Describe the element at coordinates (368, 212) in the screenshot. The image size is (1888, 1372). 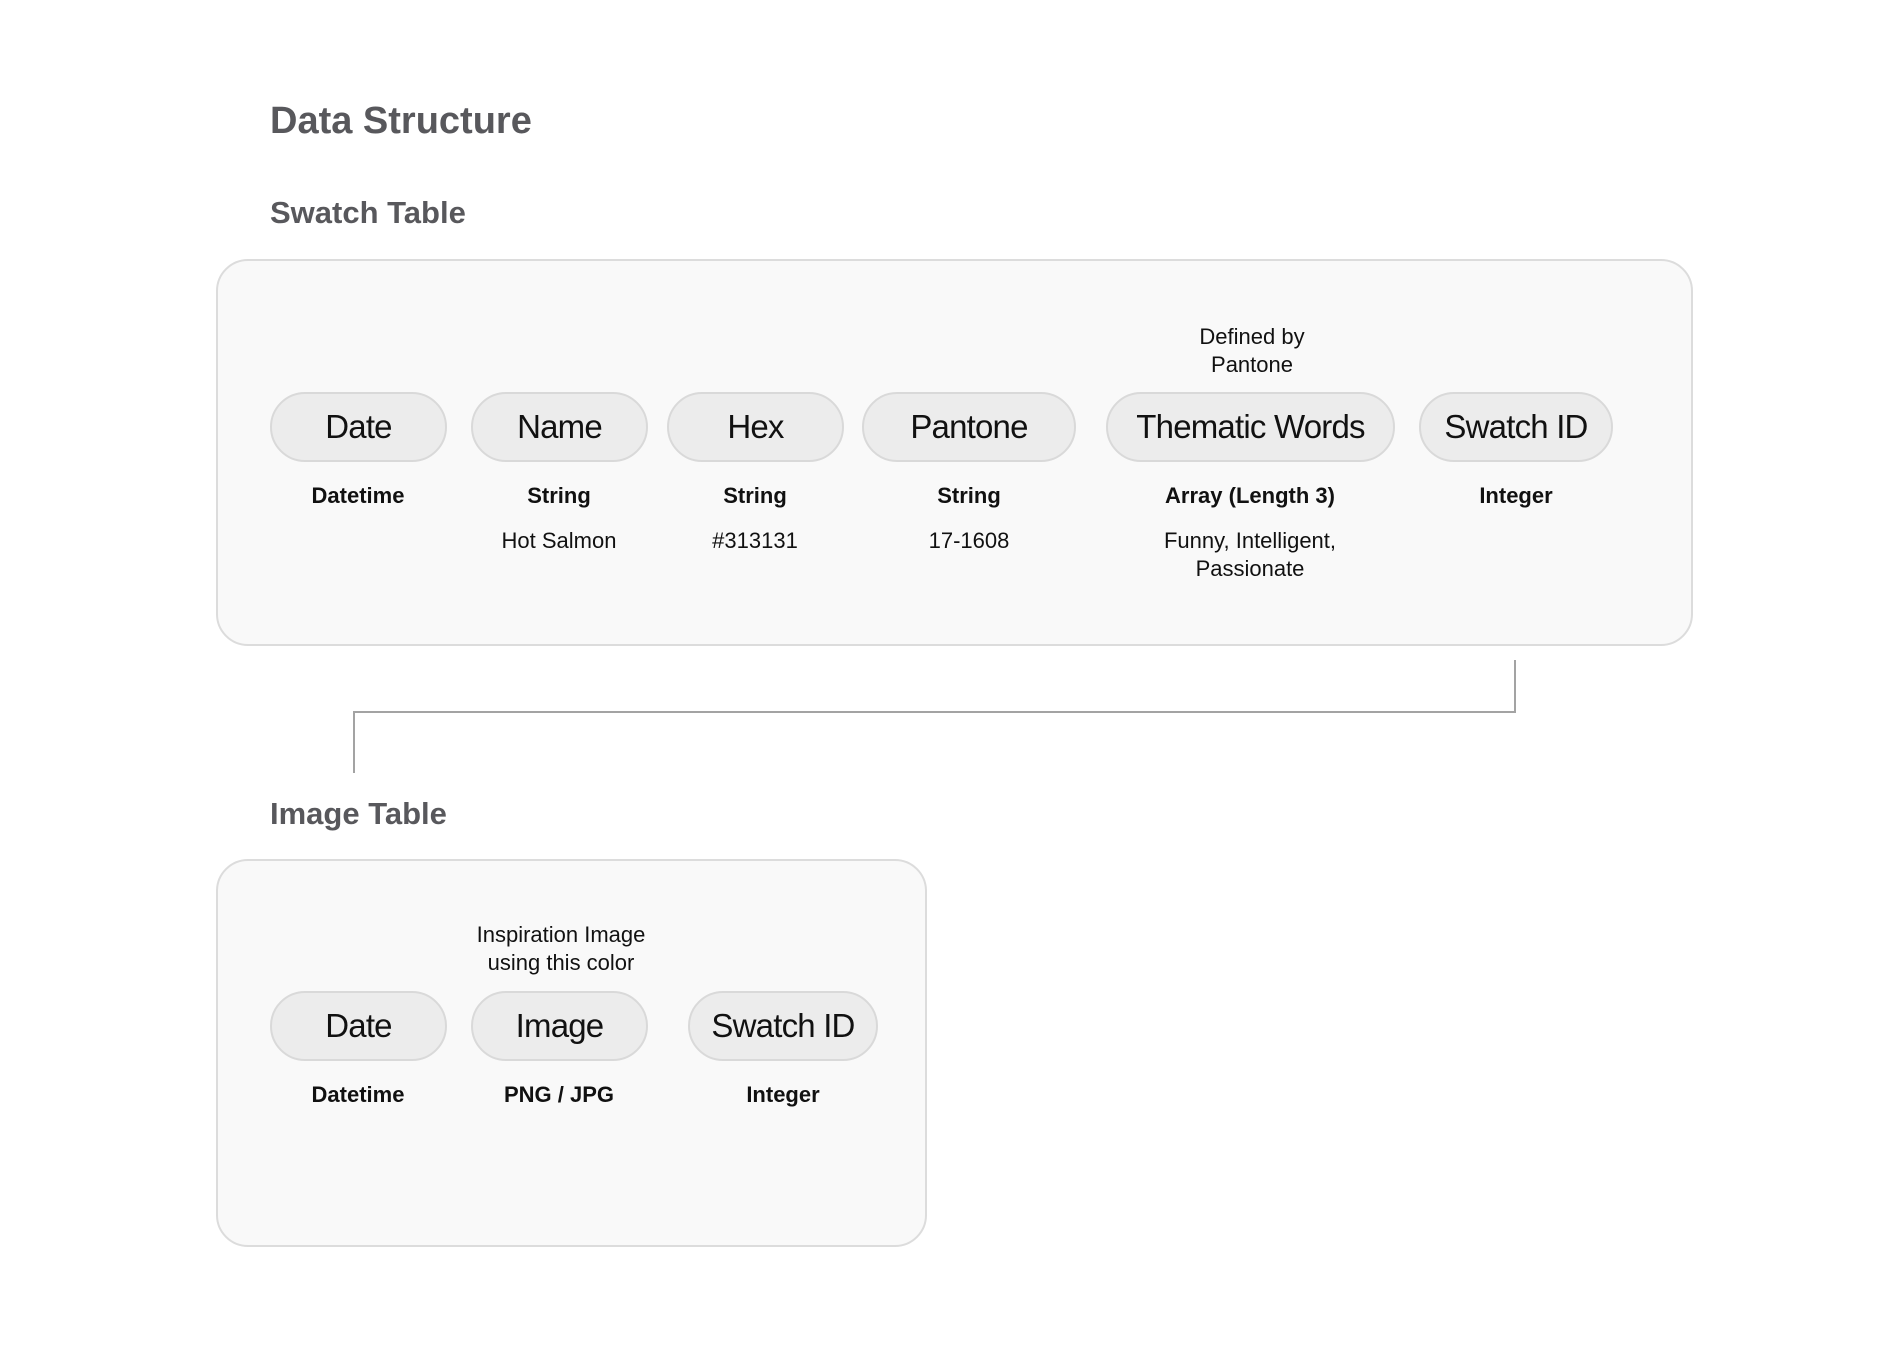
I see `swatch-table-heading: Swatch Table` at that location.